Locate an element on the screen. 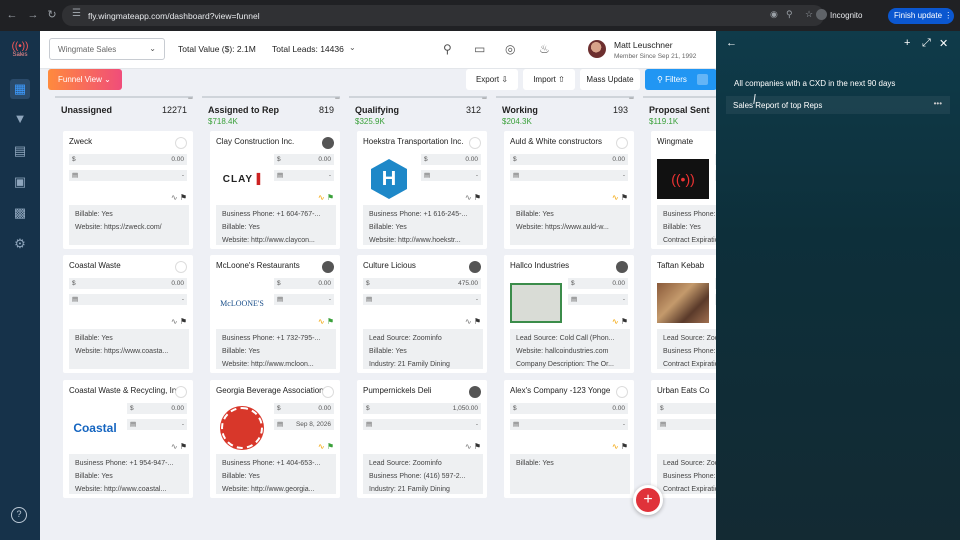 Image resolution: width=960 pixels, height=540 pixels. more-options-icon: ••• is located at coordinates (938, 103).